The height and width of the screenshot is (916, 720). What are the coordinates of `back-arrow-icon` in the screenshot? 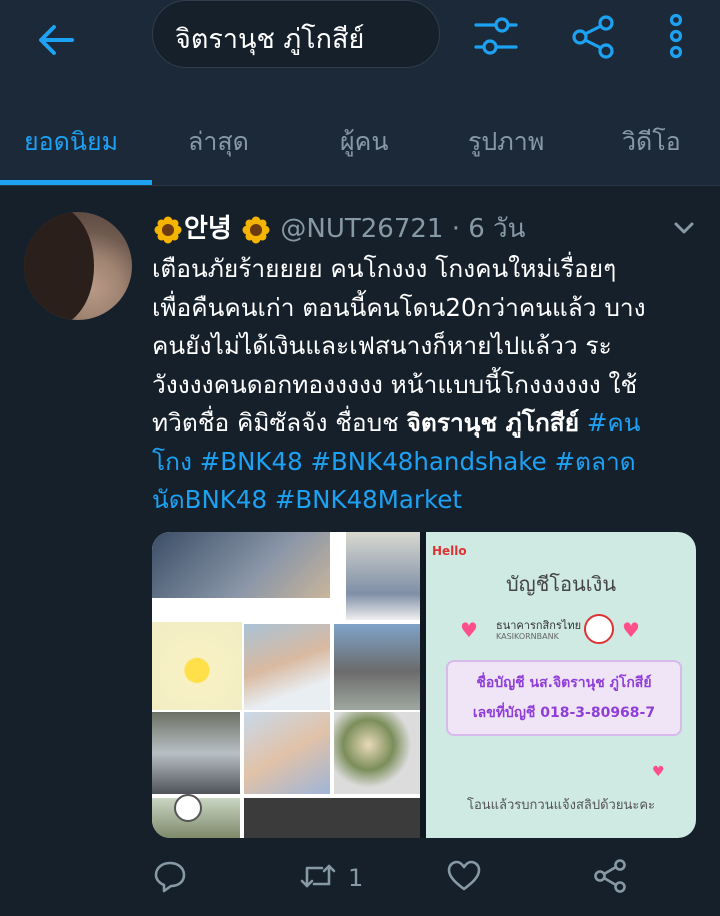 It's located at (56, 40).